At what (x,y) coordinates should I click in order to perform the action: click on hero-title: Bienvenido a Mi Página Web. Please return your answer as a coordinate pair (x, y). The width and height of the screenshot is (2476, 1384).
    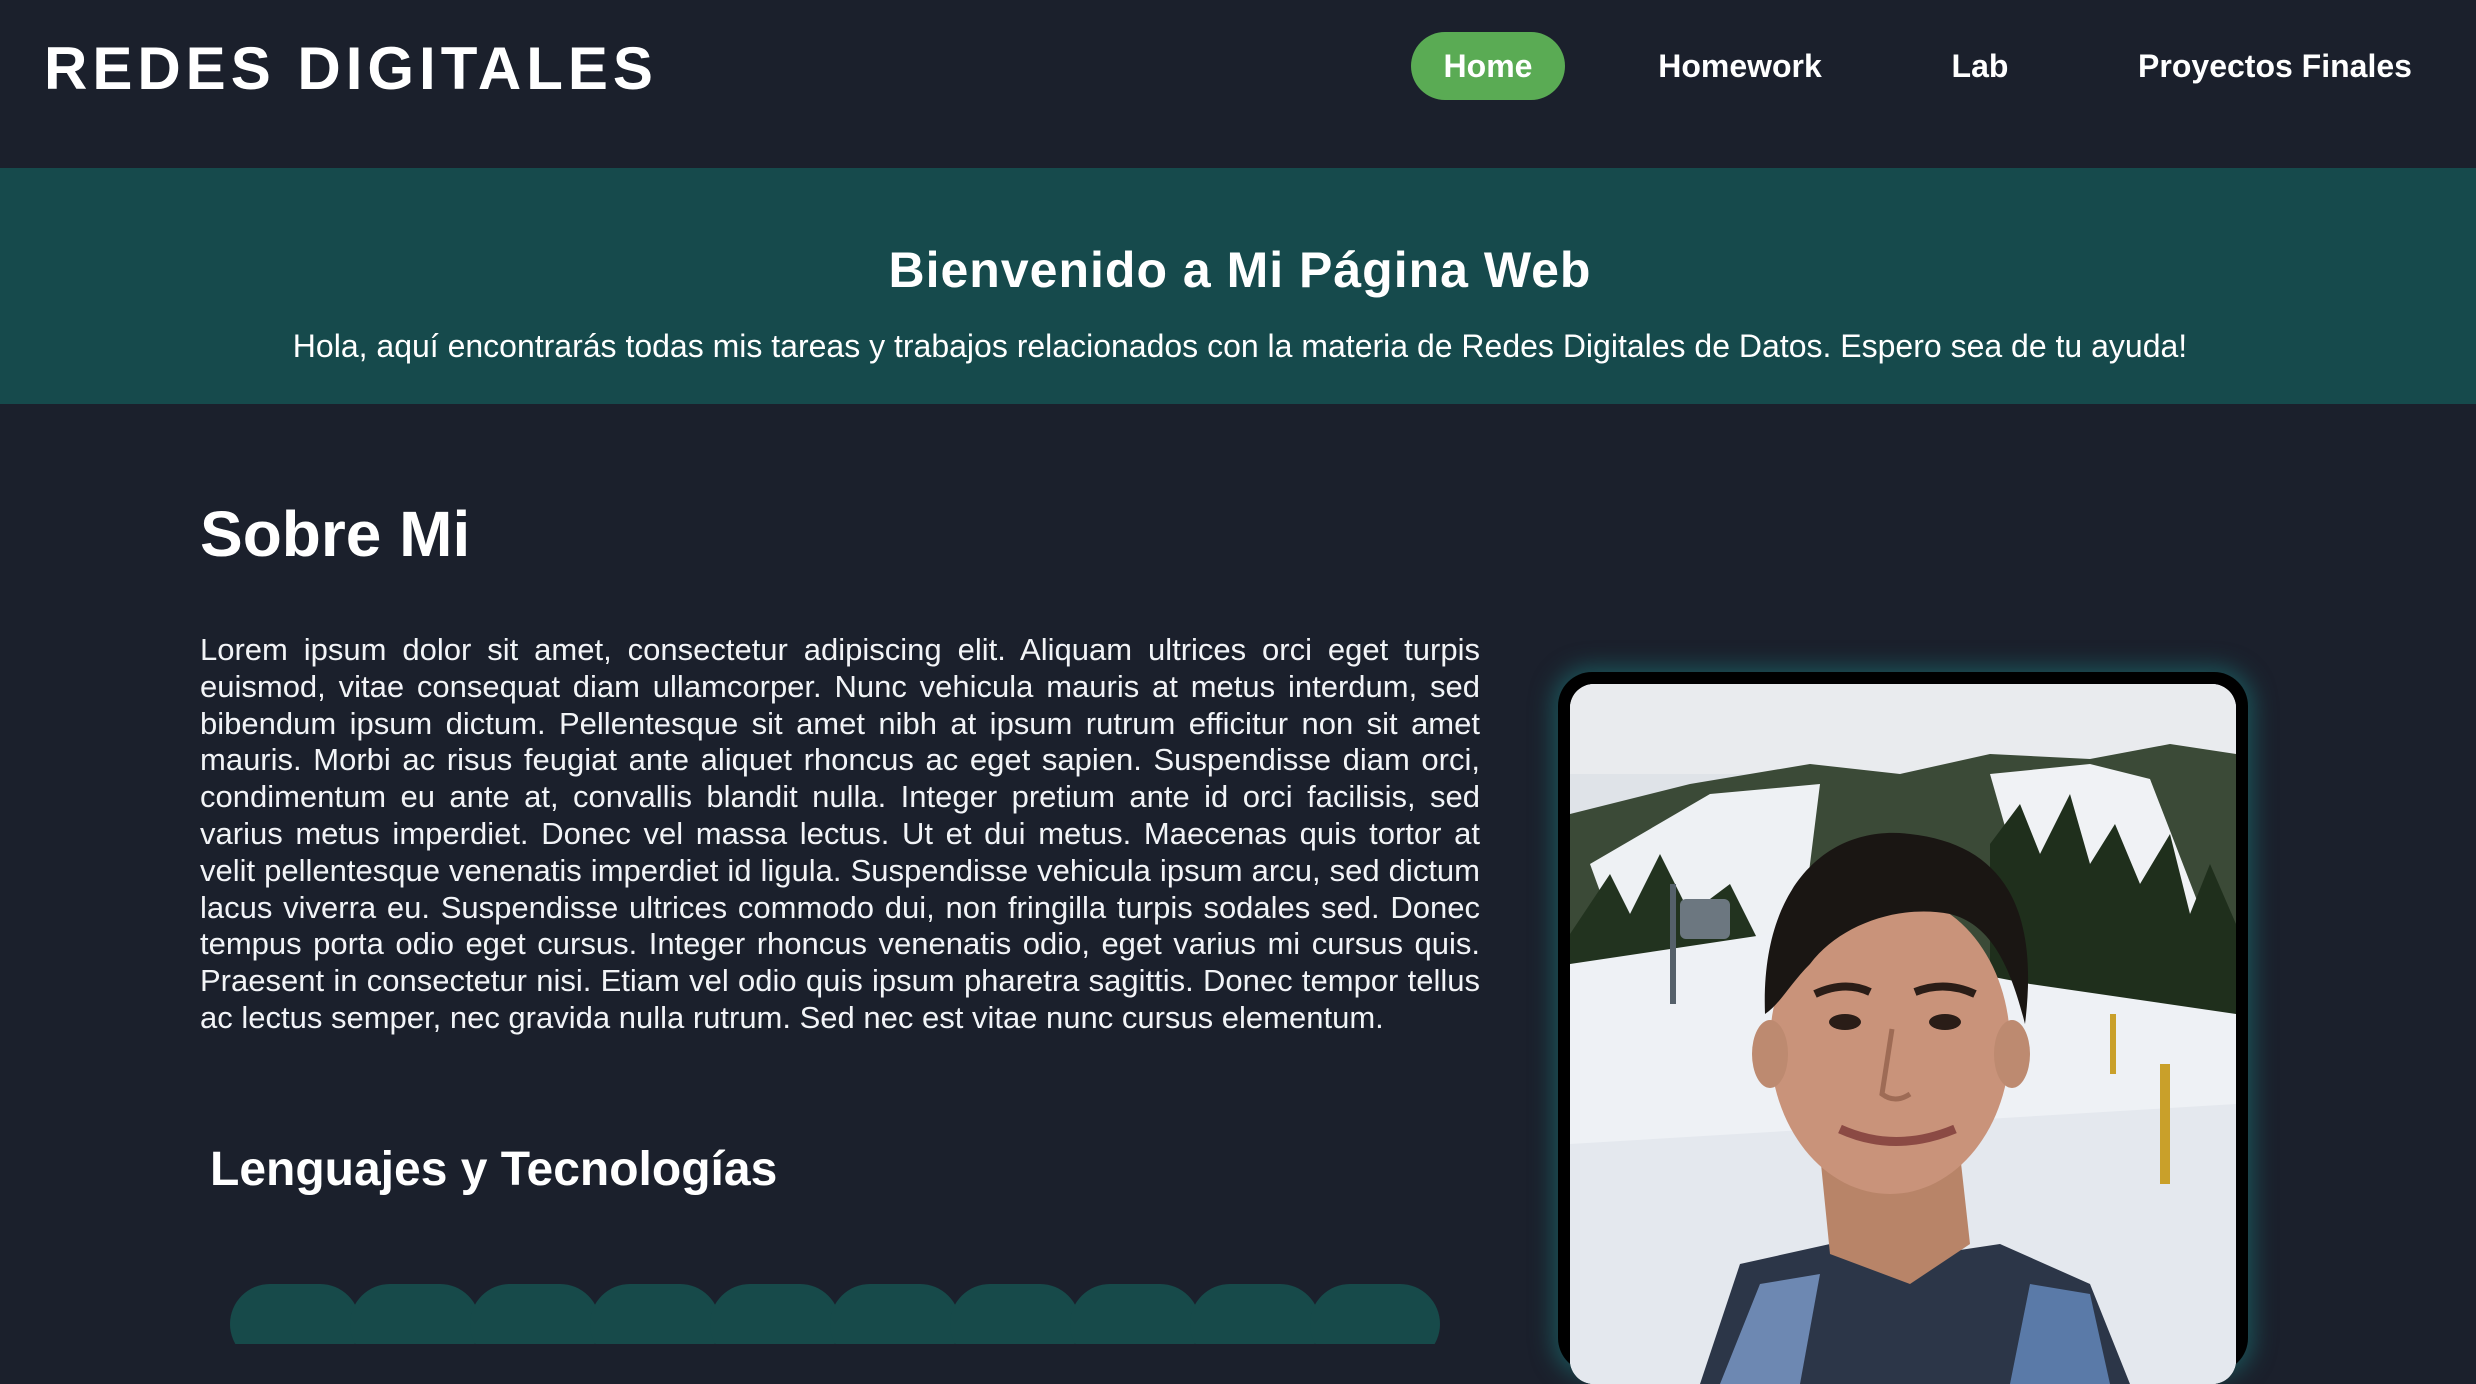
    Looking at the image, I should click on (1240, 270).